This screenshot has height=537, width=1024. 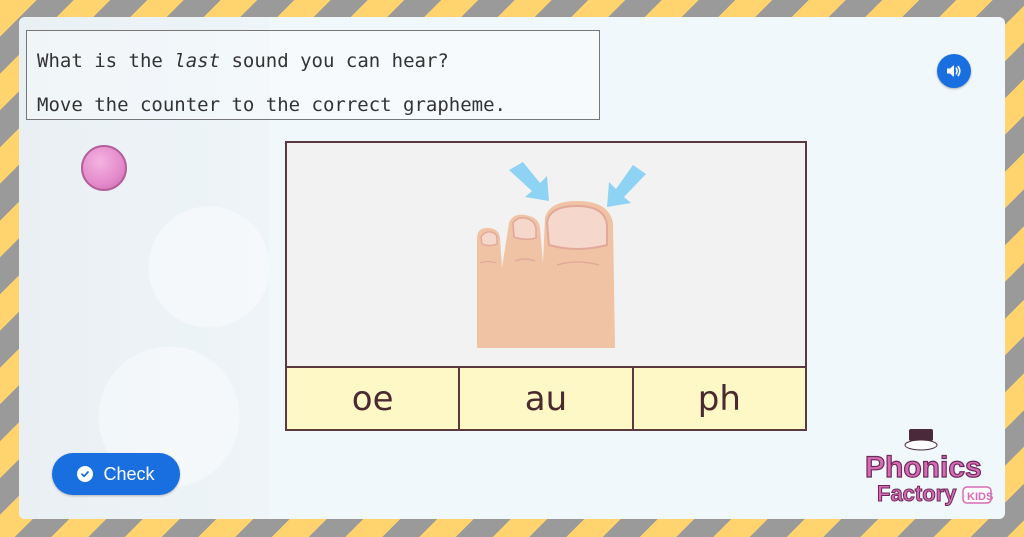 I want to click on draggable-counter, so click(x=104, y=168).